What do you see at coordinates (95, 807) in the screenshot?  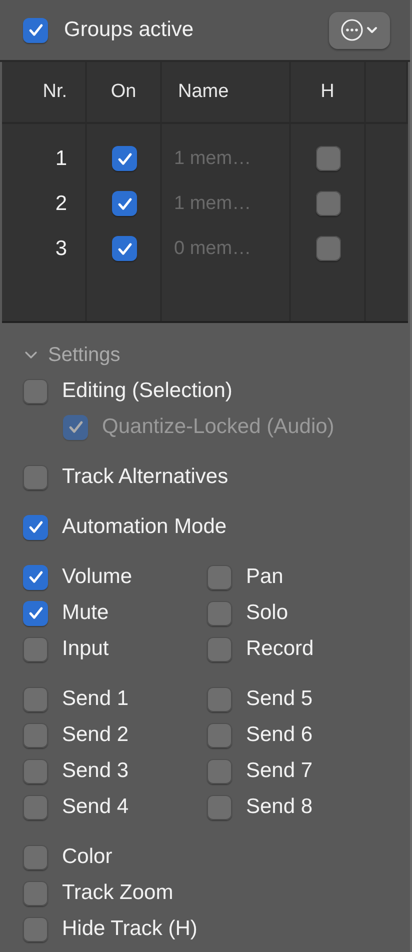 I see `option-label: Send 4` at bounding box center [95, 807].